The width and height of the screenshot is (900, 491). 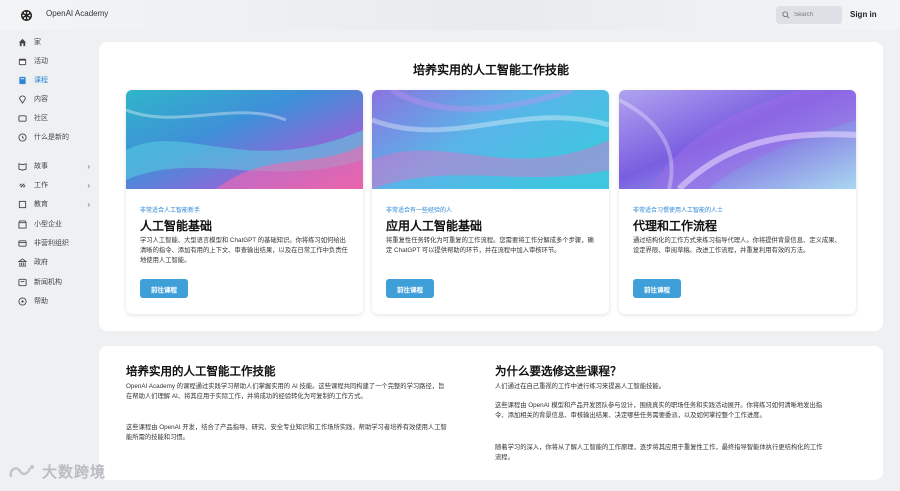 I want to click on news-icon, so click(x=22, y=282).